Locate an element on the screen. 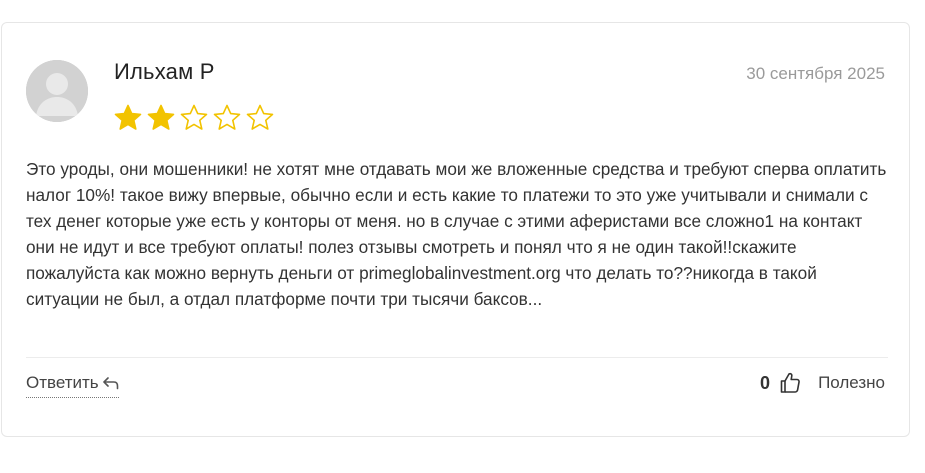 This screenshot has height=473, width=925. helpful-count: 0 is located at coordinates (765, 382).